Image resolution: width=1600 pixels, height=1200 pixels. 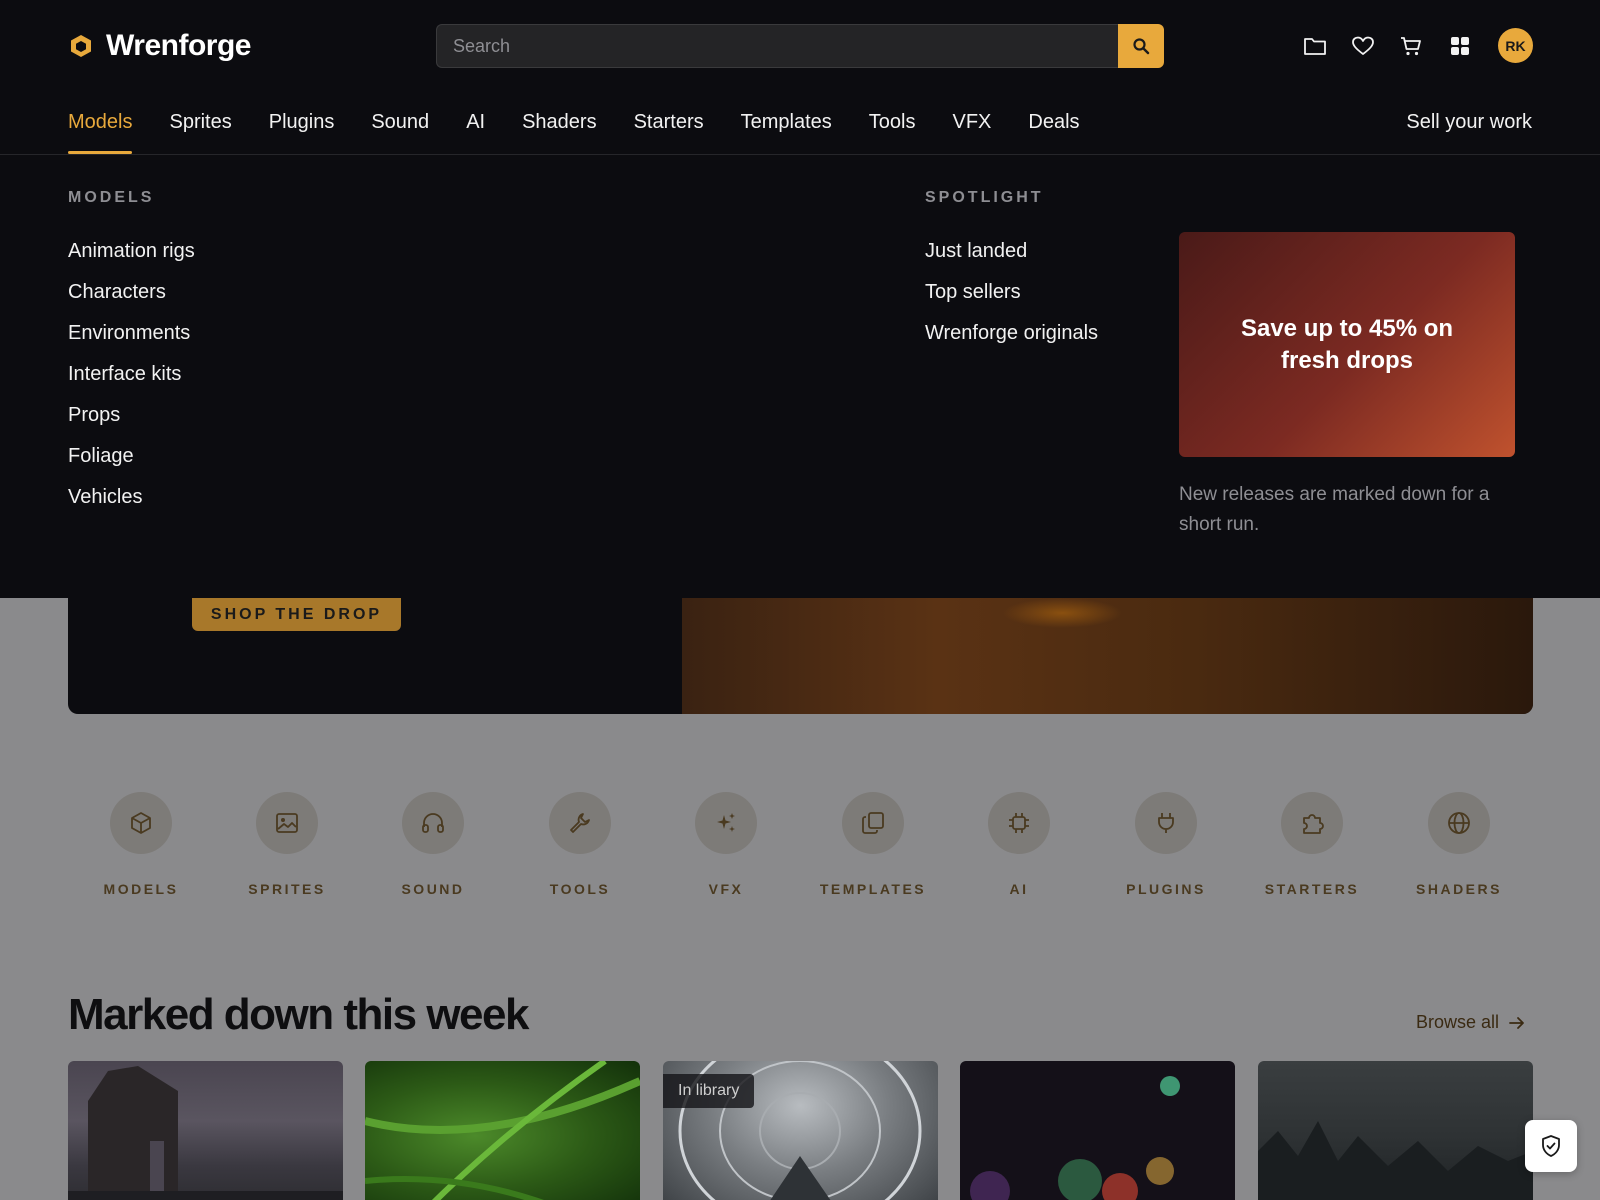 I want to click on category-label: TOOLS, so click(x=580, y=889).